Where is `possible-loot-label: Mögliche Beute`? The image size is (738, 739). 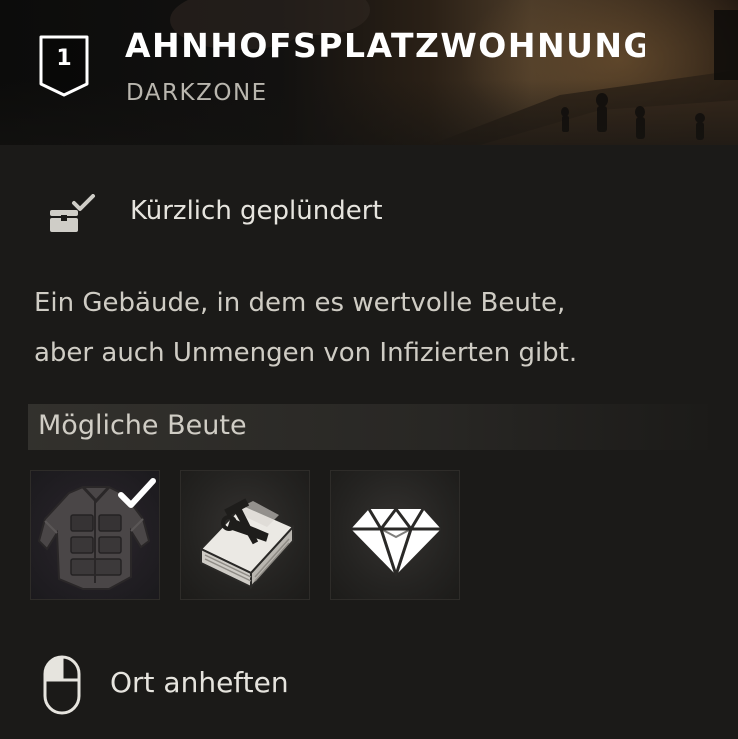 possible-loot-label: Mögliche Beute is located at coordinates (142, 425).